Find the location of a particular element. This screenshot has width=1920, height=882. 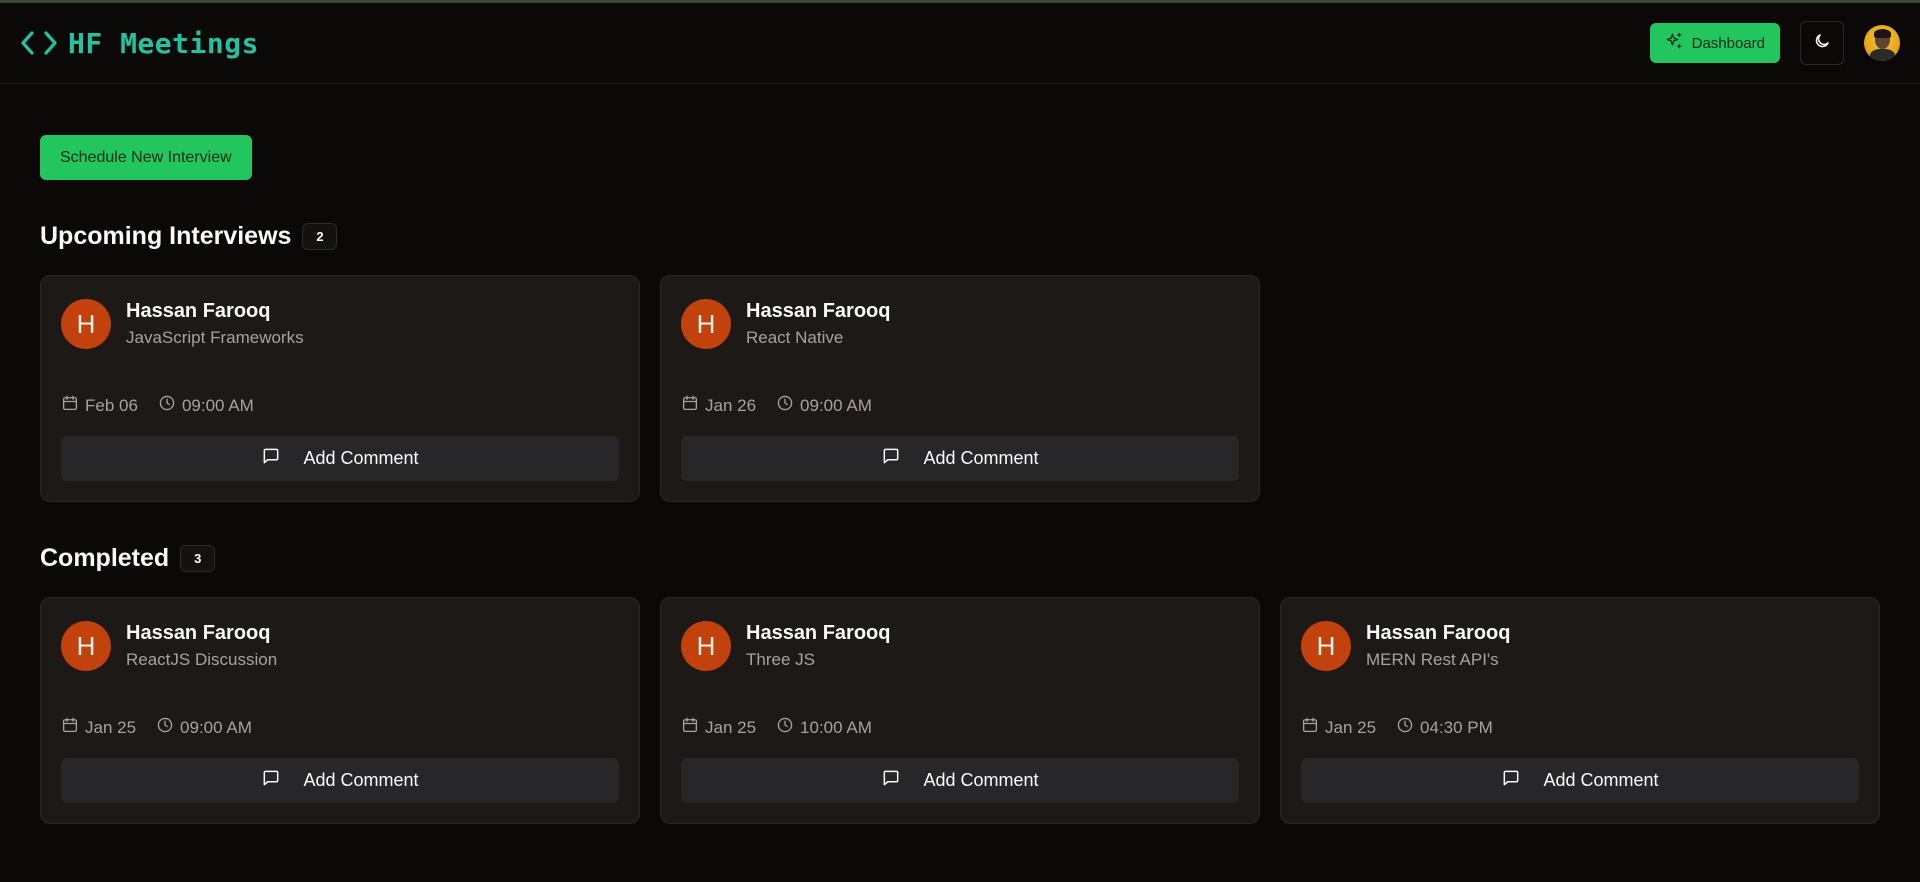

interview-time: 10:00 AM is located at coordinates (824, 727).